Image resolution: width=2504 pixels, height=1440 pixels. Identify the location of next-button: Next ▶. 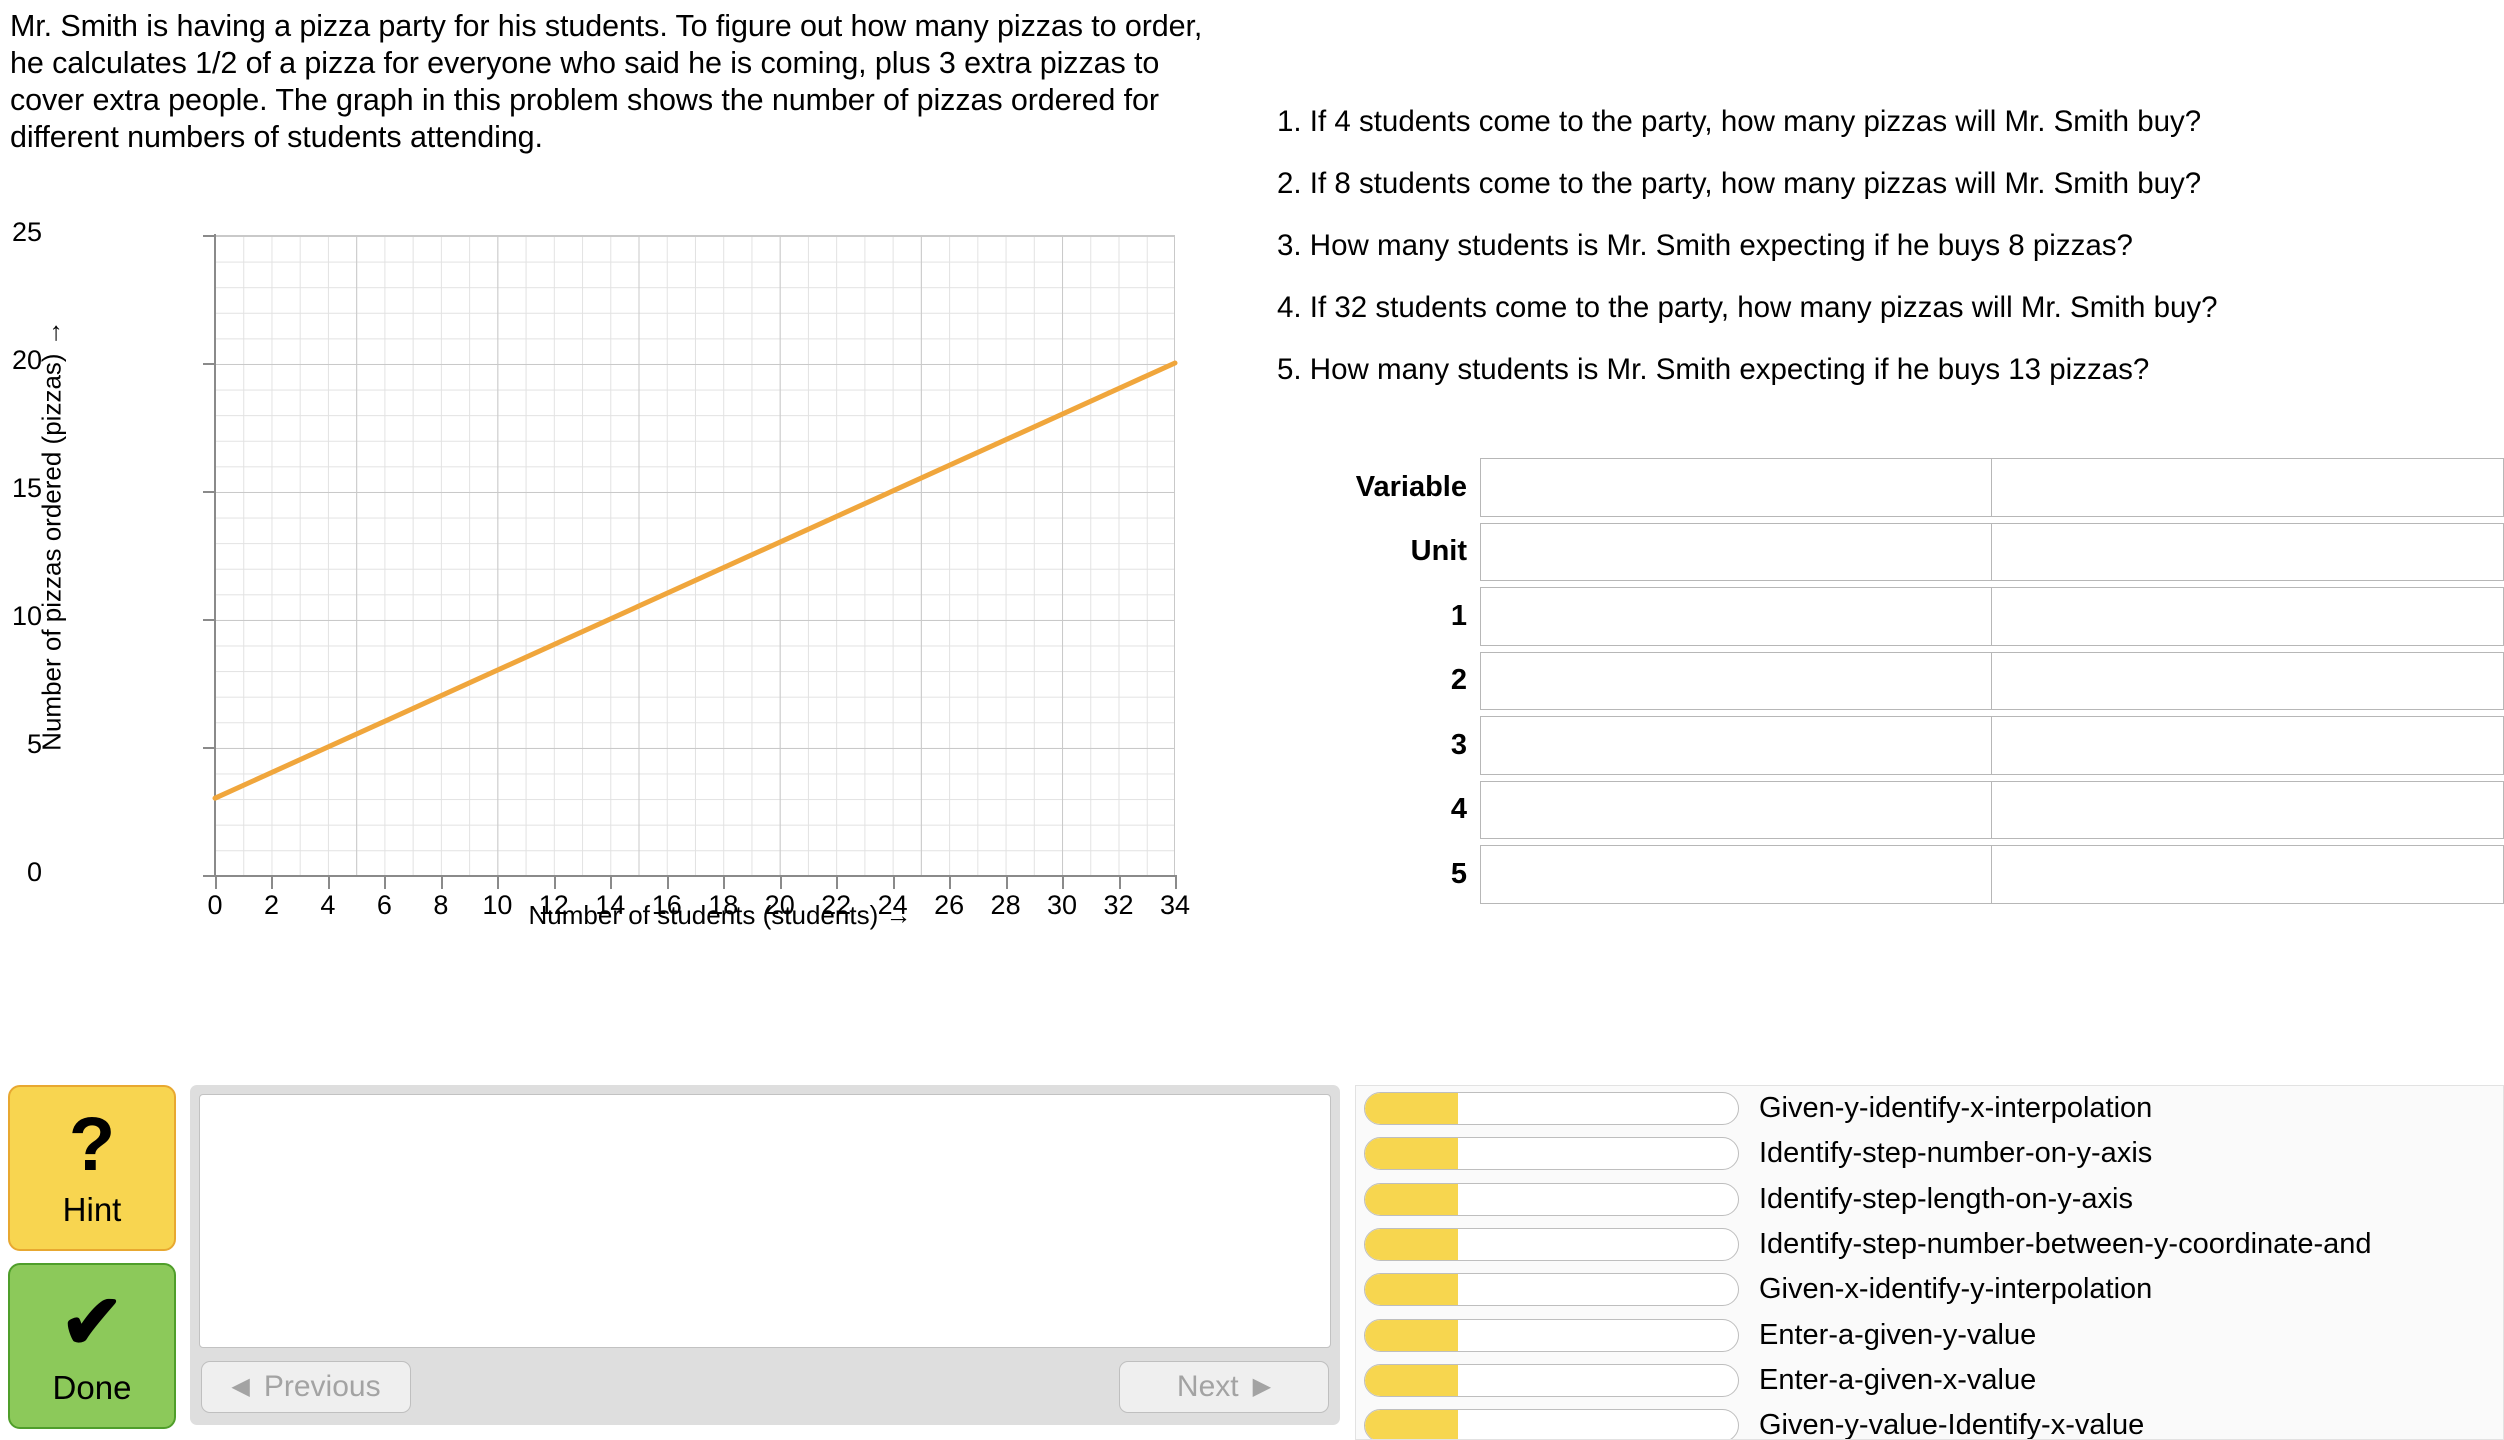
(1224, 1387).